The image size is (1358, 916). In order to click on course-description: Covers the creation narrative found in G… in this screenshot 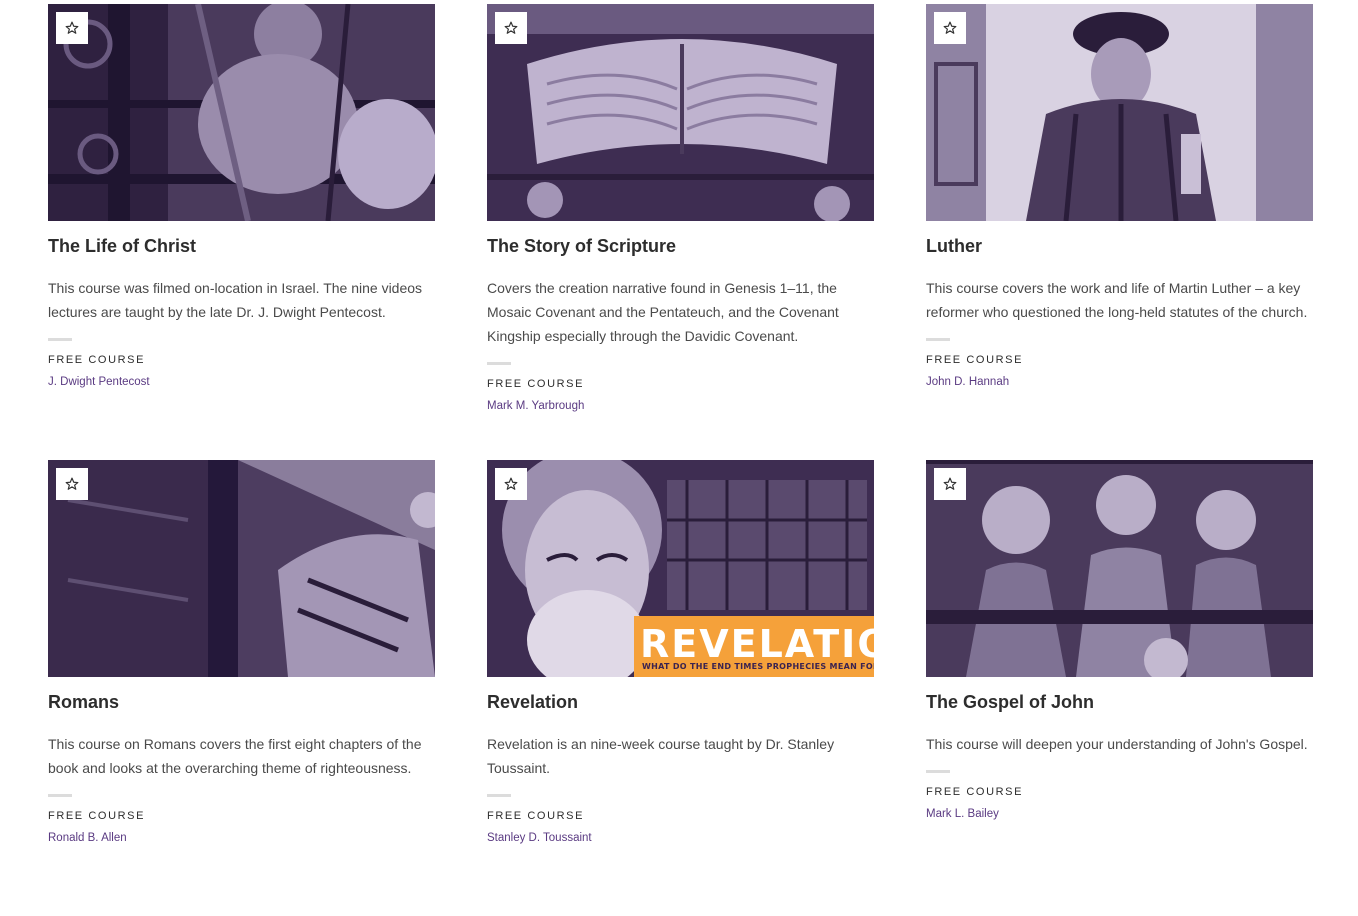, I will do `click(663, 312)`.